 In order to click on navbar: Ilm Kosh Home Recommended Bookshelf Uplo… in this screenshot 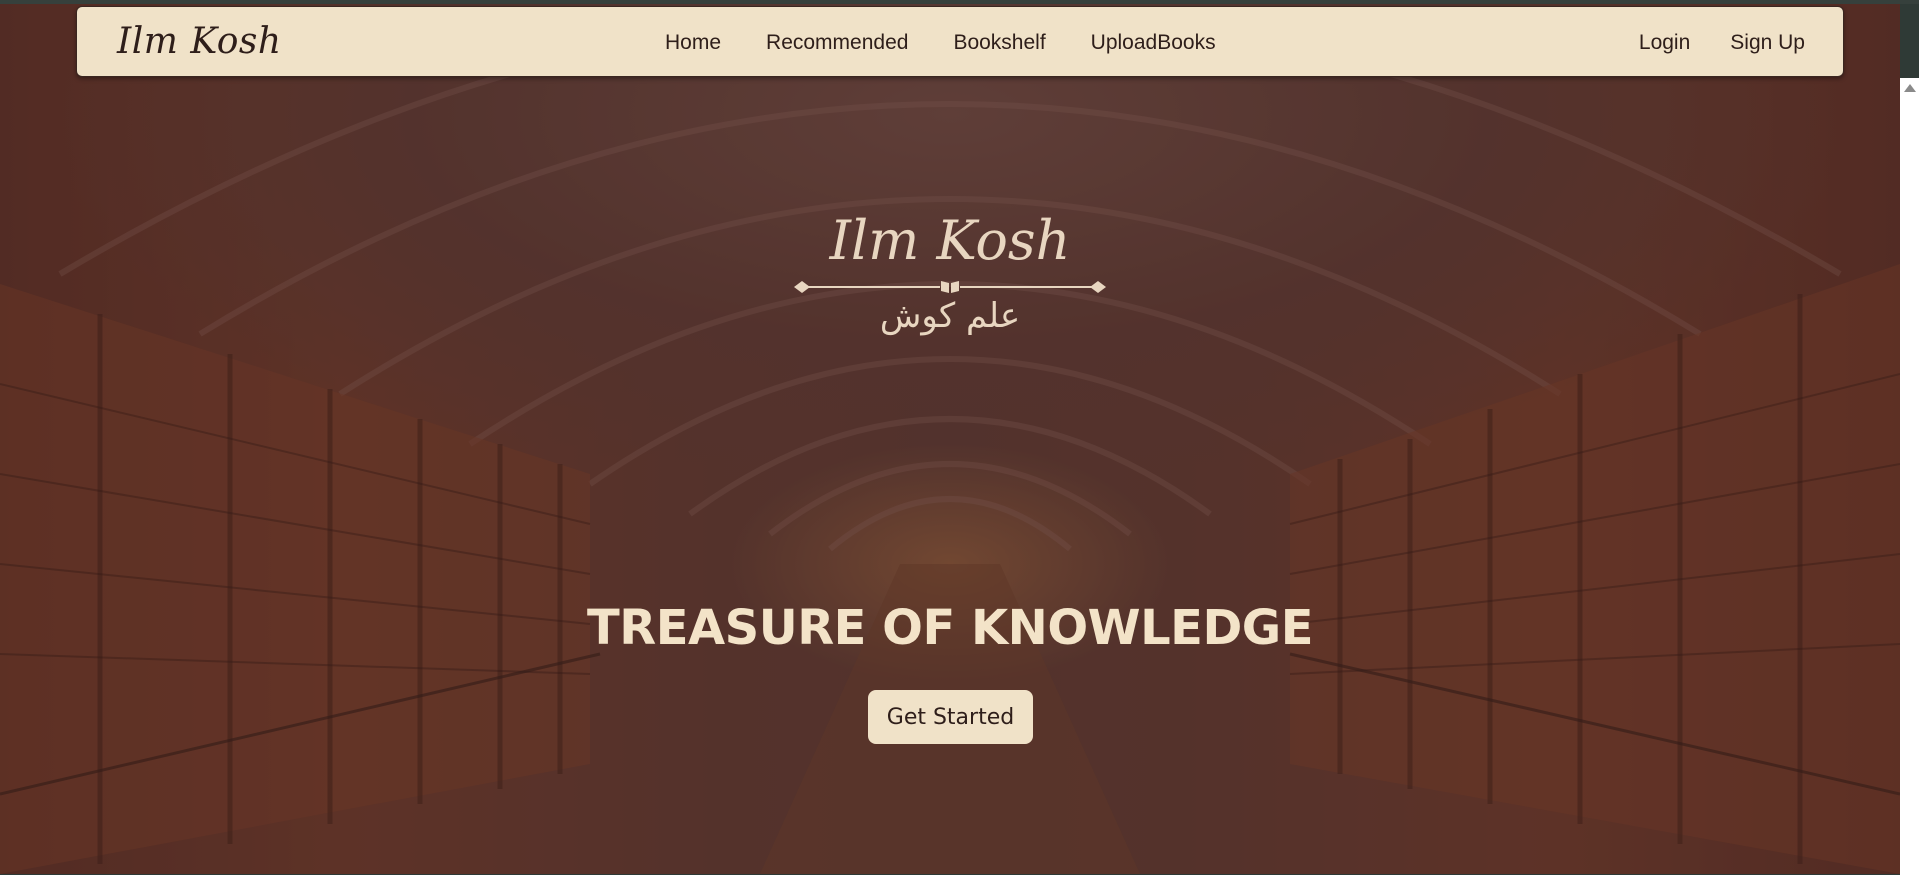, I will do `click(960, 41)`.